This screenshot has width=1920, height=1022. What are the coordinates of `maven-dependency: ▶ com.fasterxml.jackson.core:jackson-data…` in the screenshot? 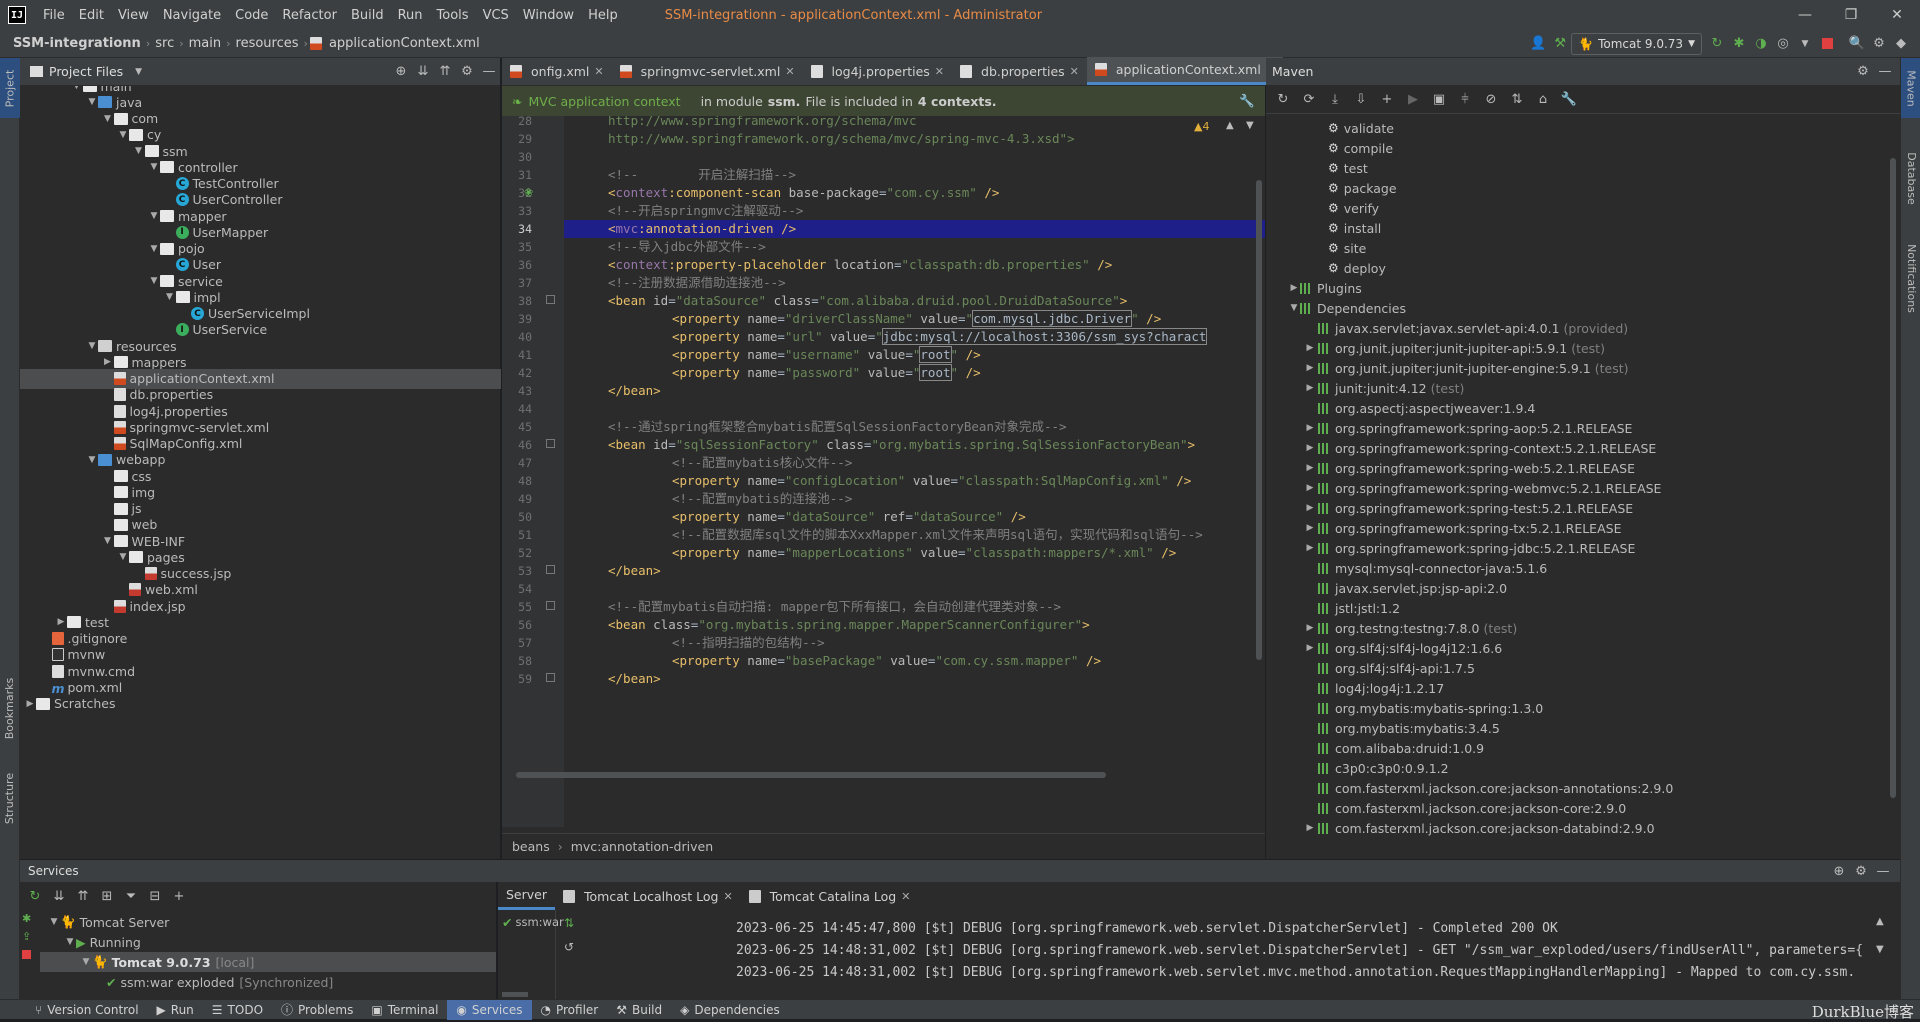 It's located at (1479, 828).